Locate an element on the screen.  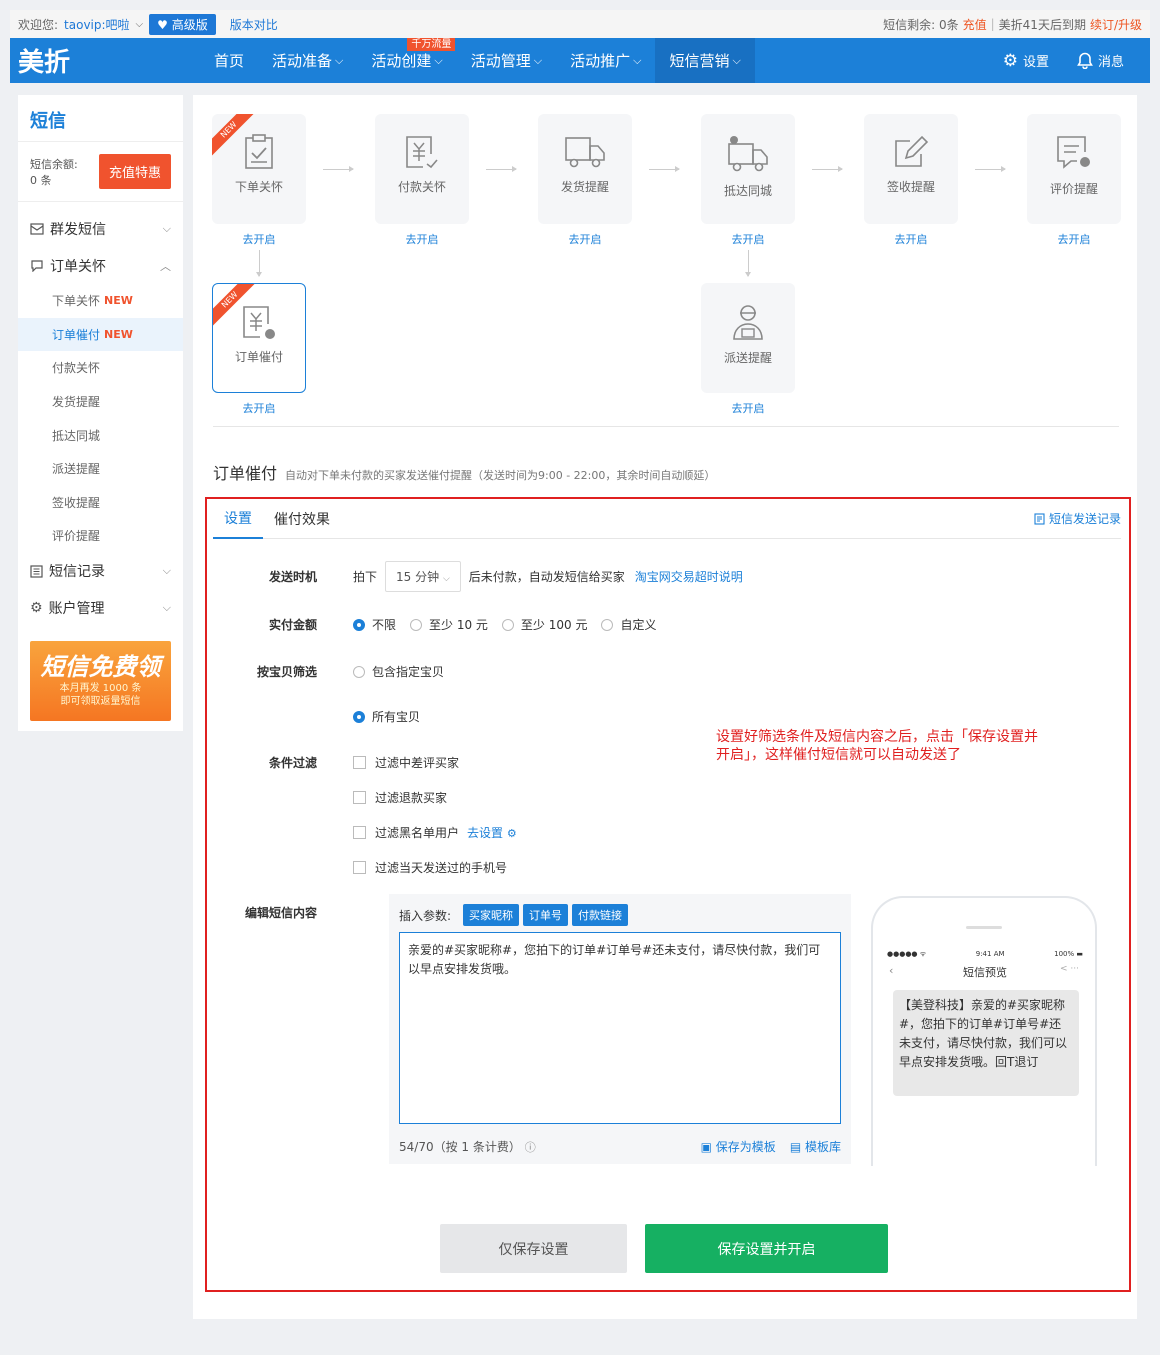
option-label: 至少 100 元 is located at coordinates (554, 625).